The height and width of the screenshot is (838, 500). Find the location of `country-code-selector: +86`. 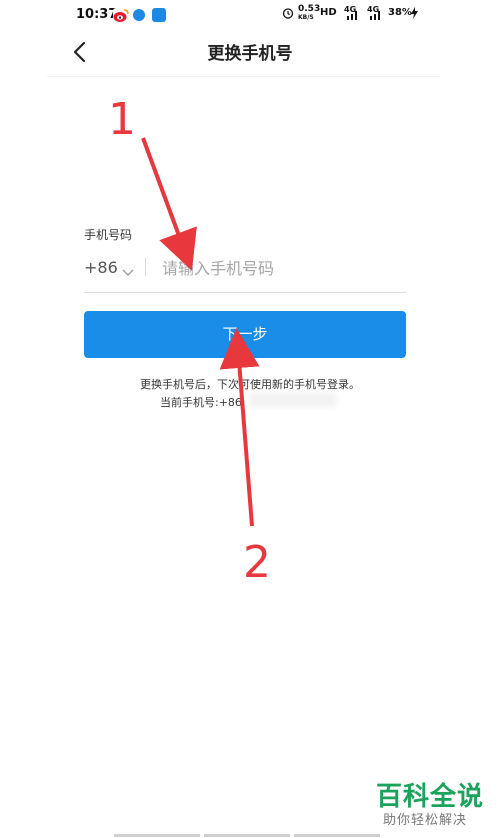

country-code-selector: +86 is located at coordinates (101, 267).